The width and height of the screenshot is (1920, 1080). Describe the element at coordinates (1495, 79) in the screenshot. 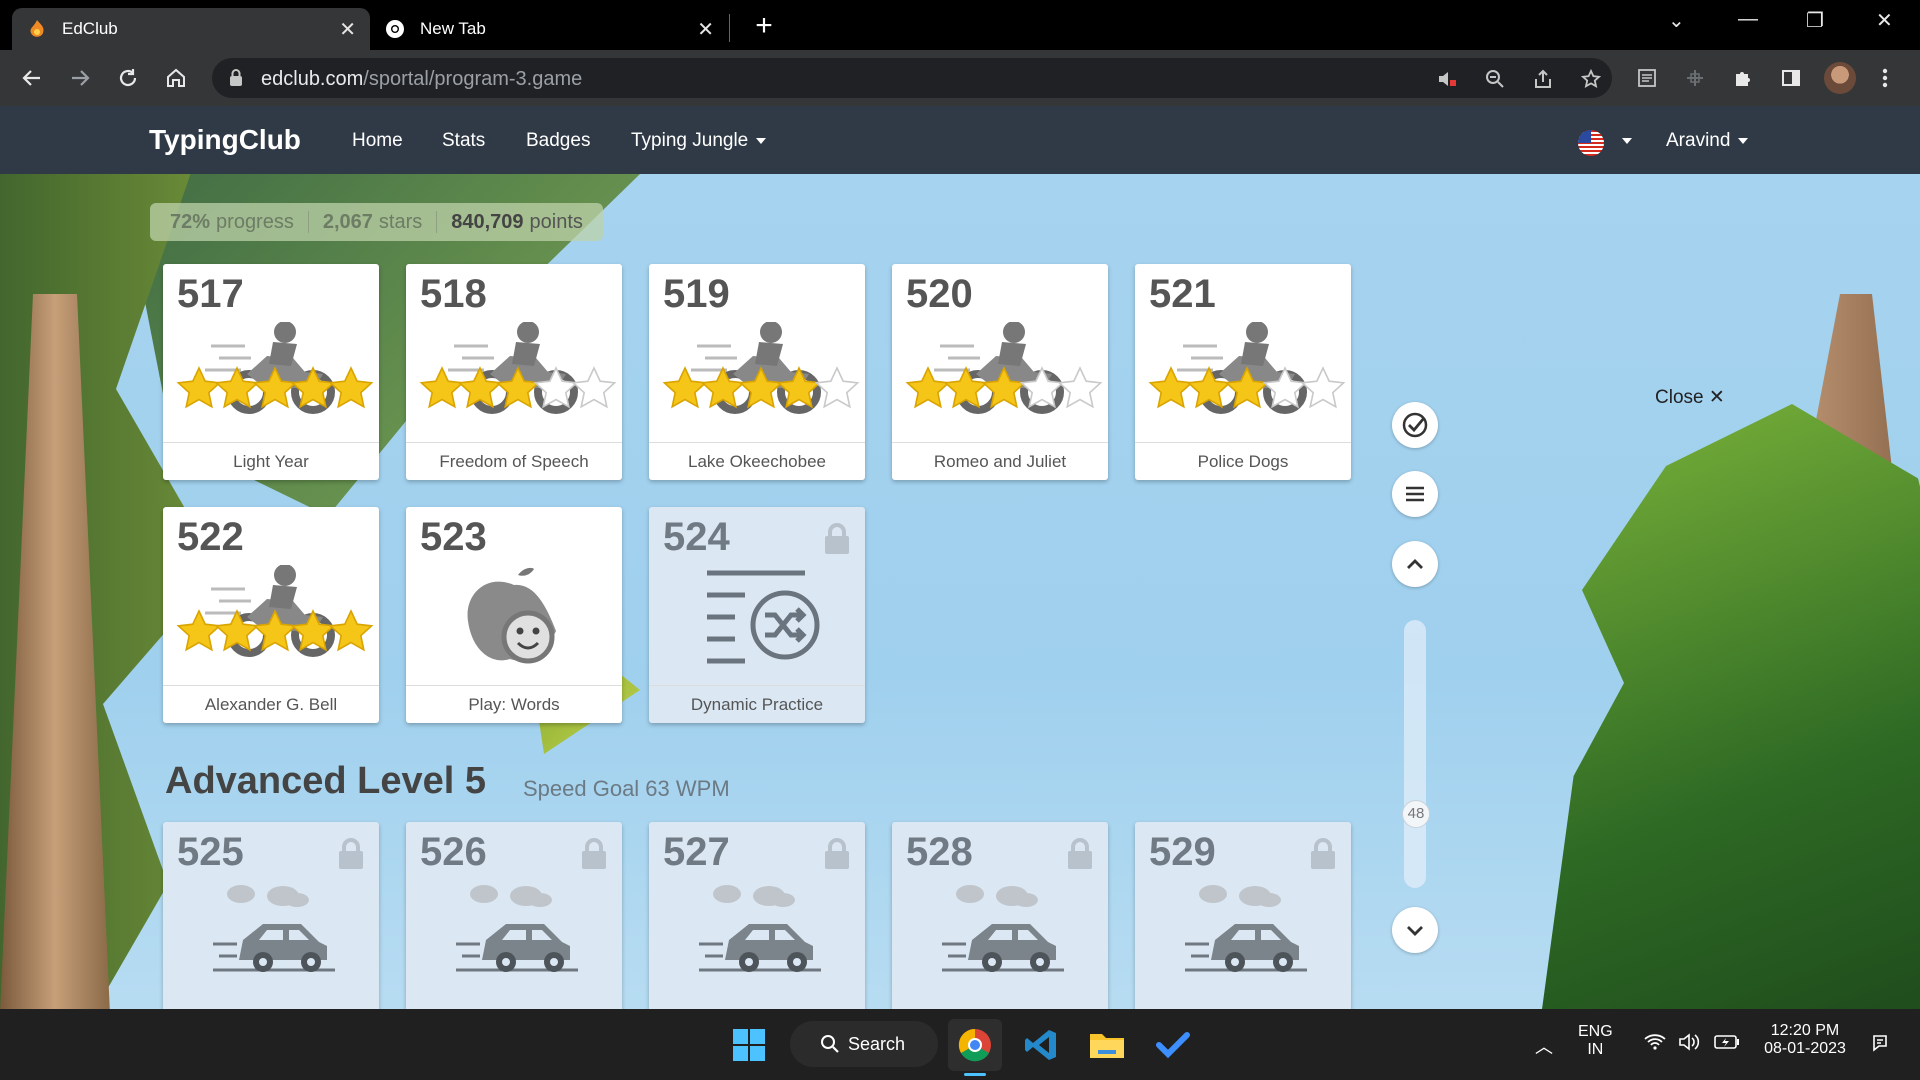

I see `zoom-out-icon` at that location.